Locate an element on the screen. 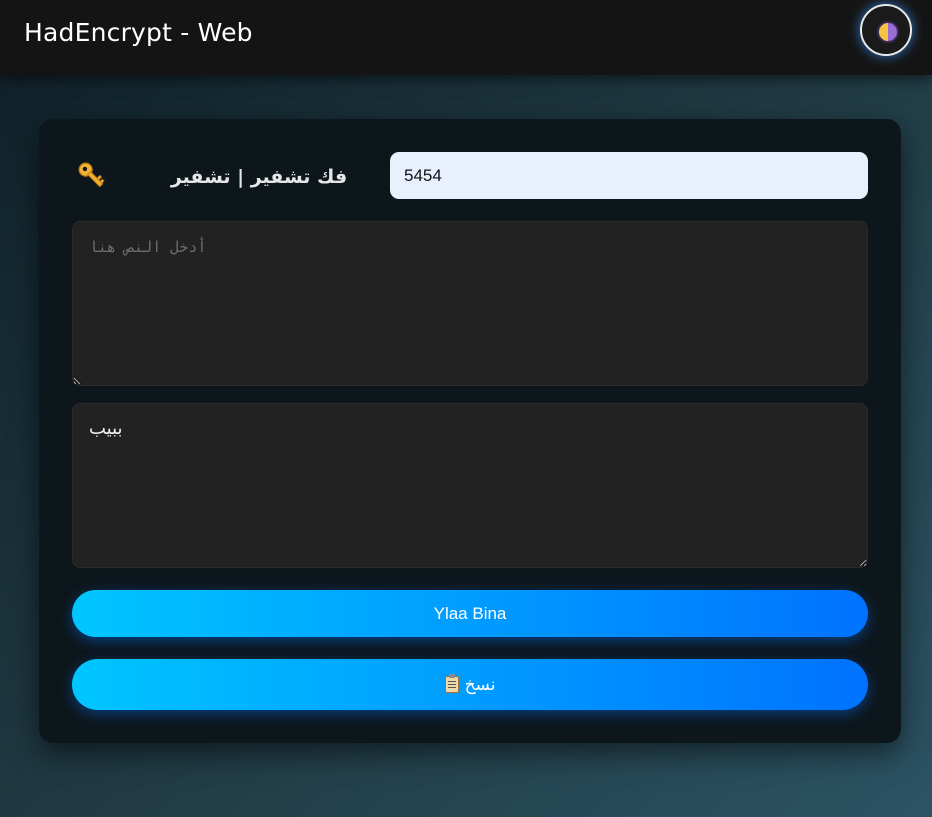  clipboard-icon is located at coordinates (451, 683).